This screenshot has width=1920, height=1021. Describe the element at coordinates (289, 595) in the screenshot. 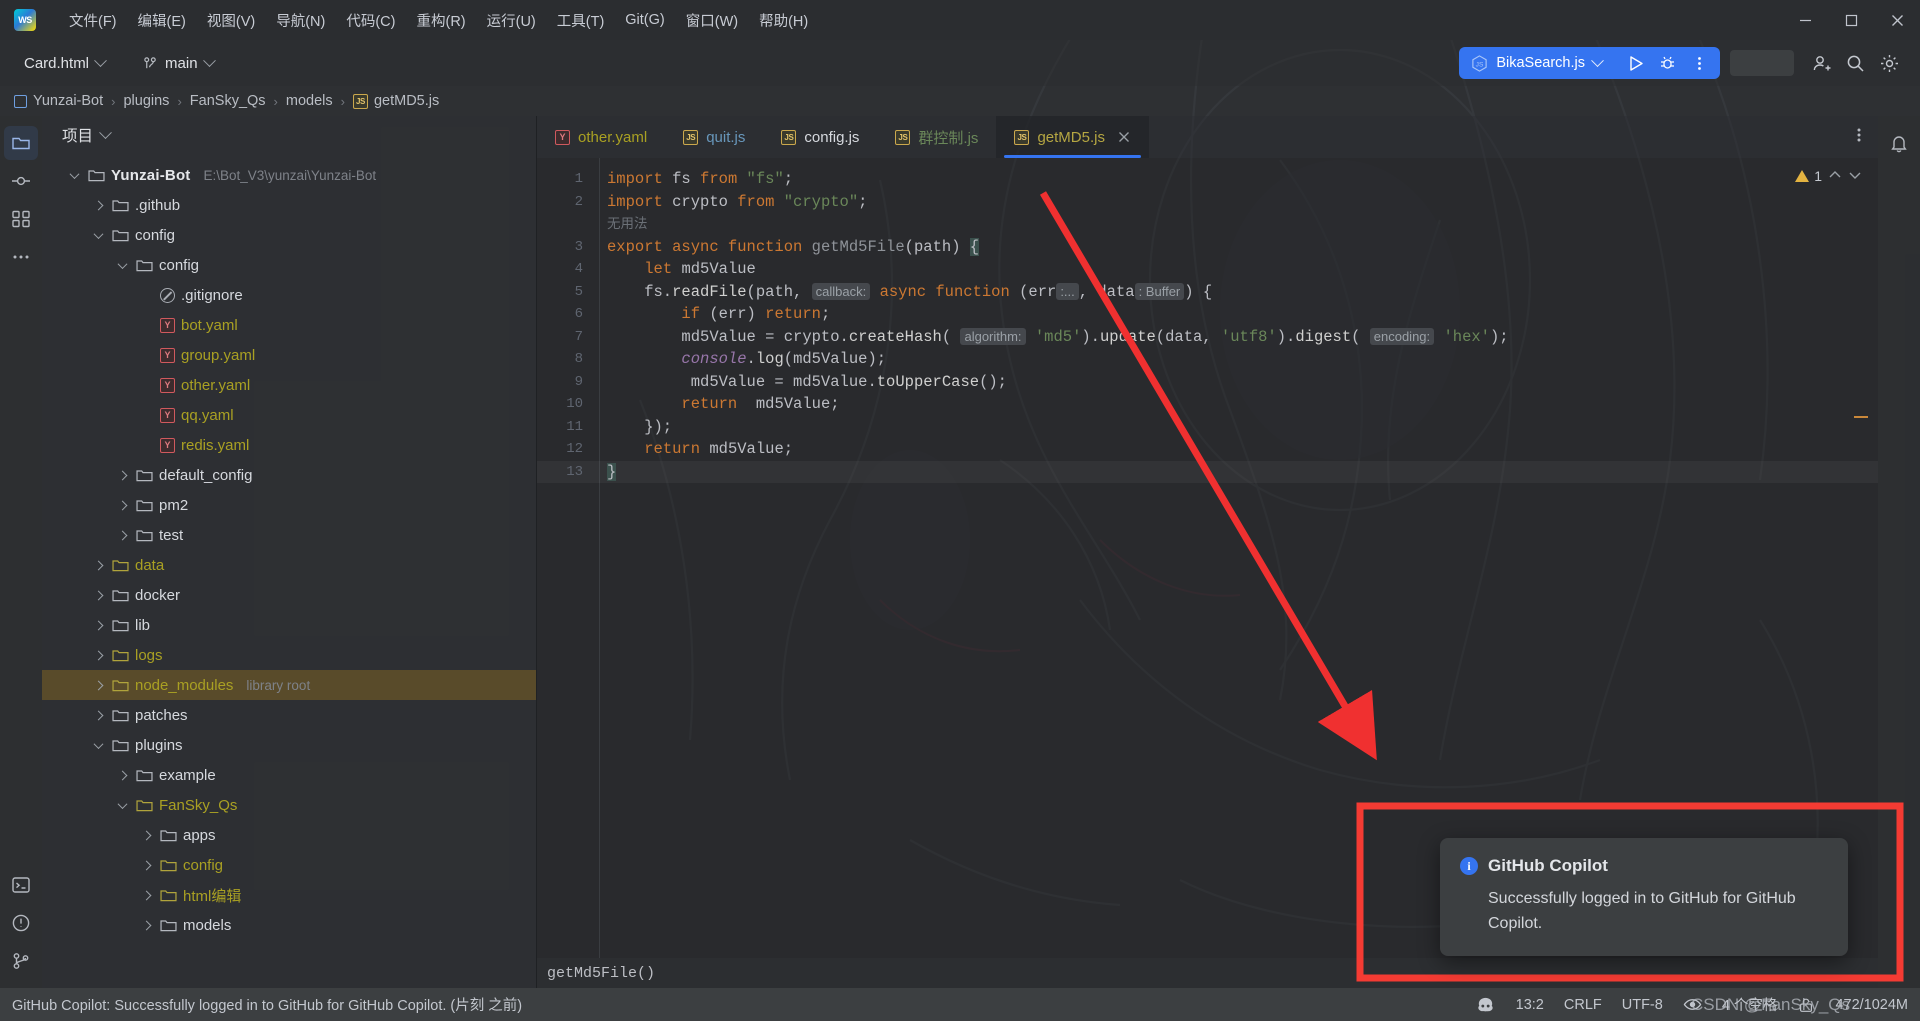

I see `tree-row: docker` at that location.